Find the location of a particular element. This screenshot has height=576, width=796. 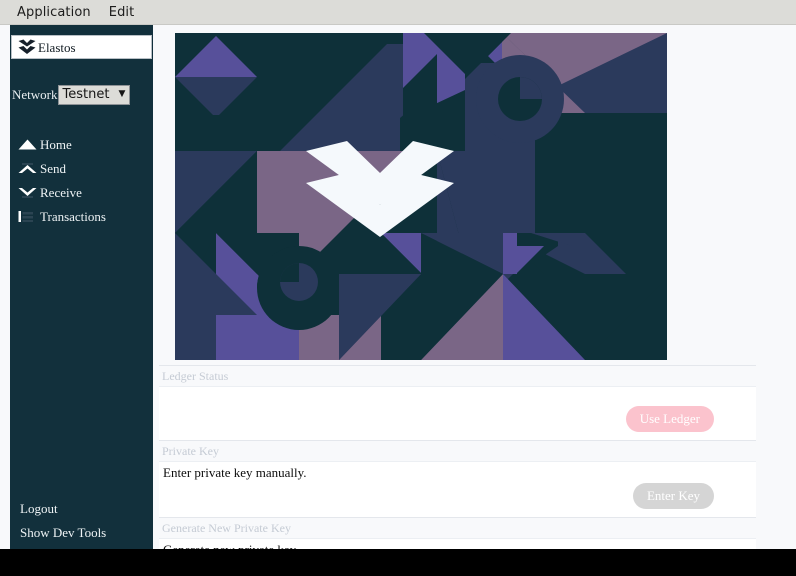

sidebar-item-label: Transactions is located at coordinates (73, 216).